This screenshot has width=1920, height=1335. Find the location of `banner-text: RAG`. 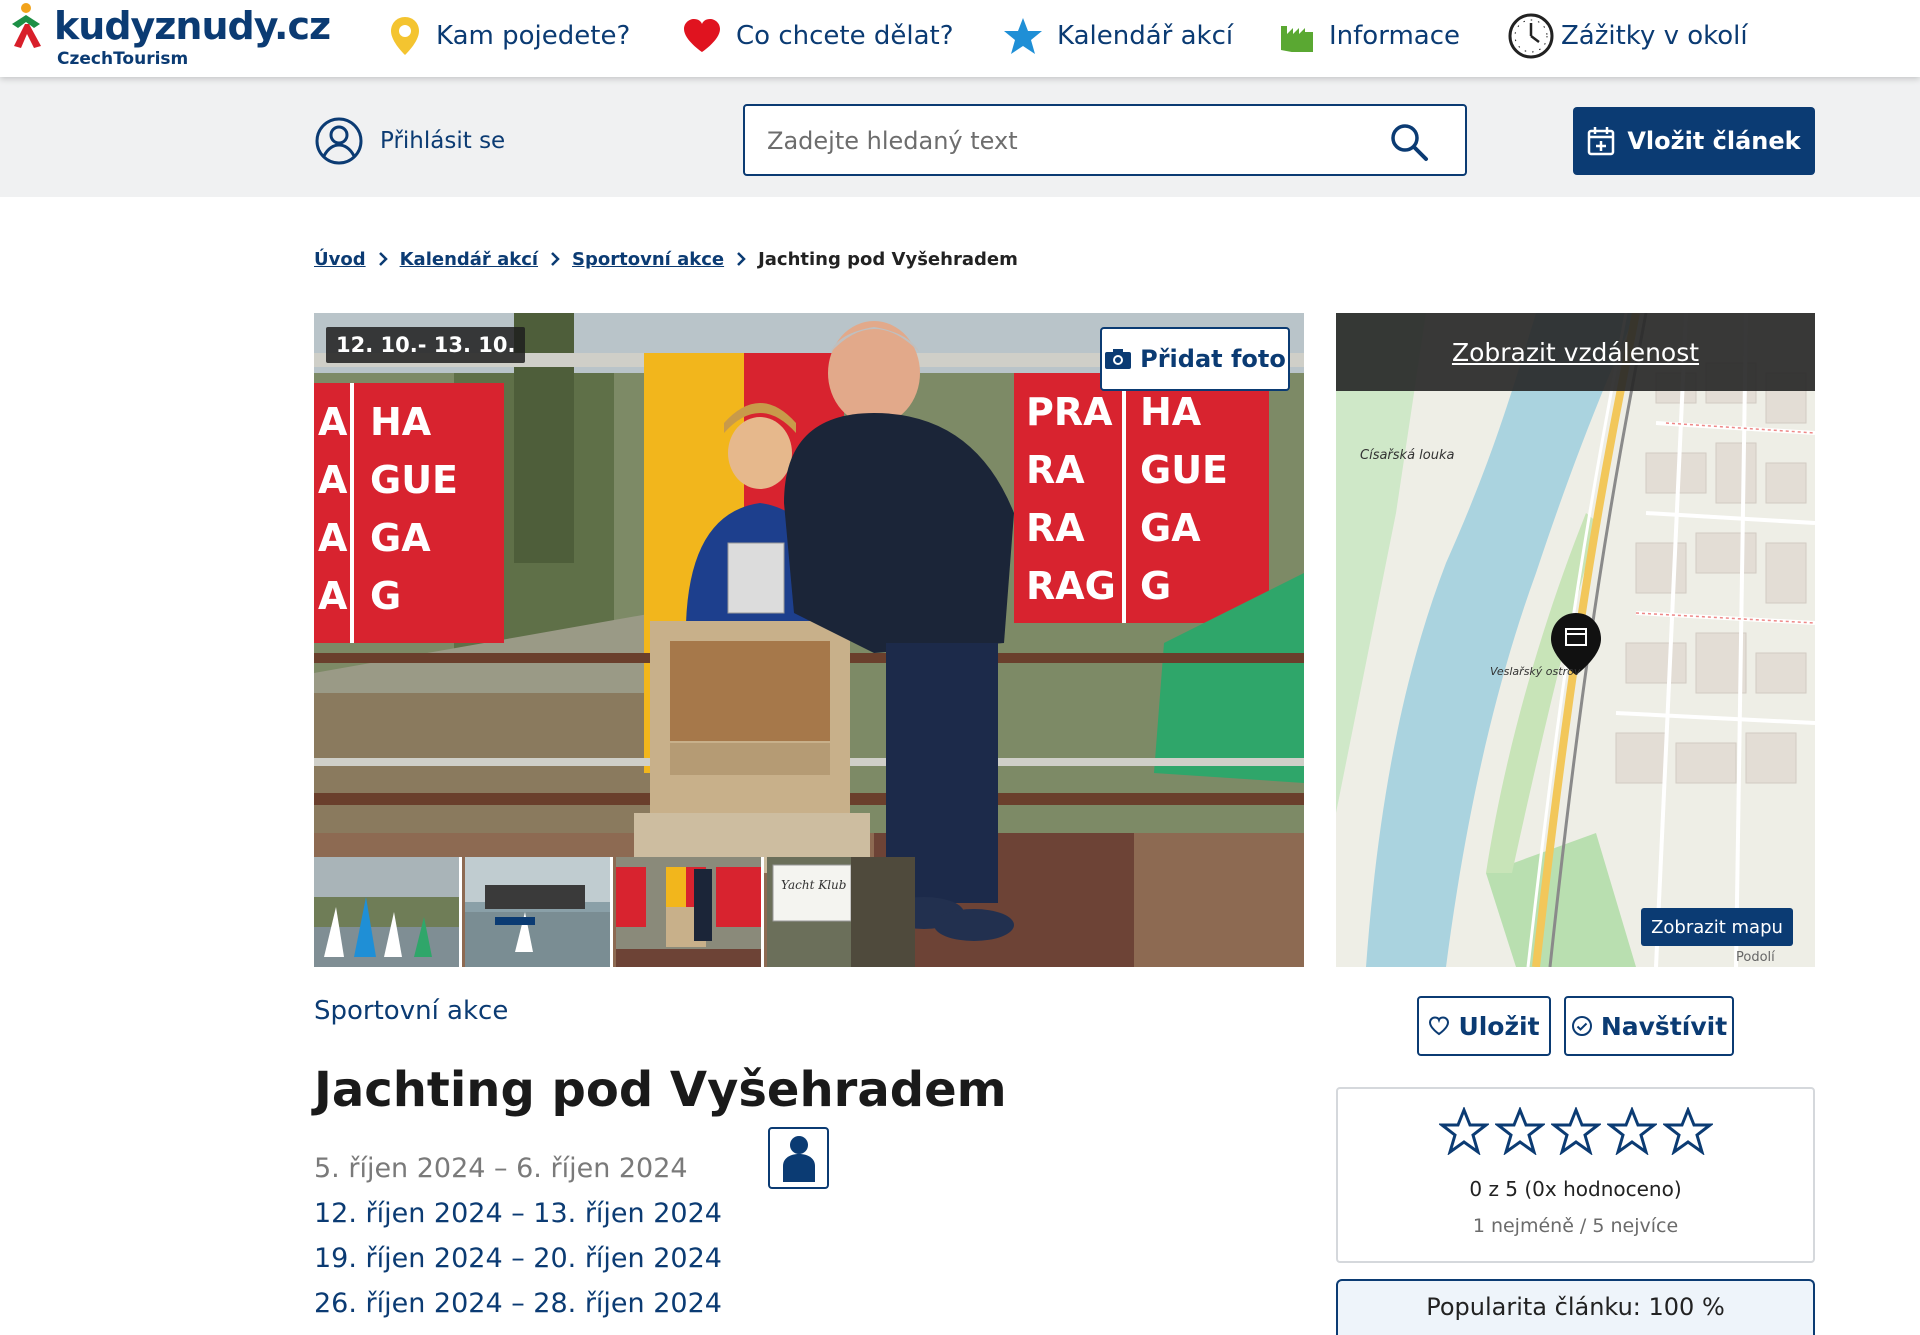

banner-text: RAG is located at coordinates (1071, 586).